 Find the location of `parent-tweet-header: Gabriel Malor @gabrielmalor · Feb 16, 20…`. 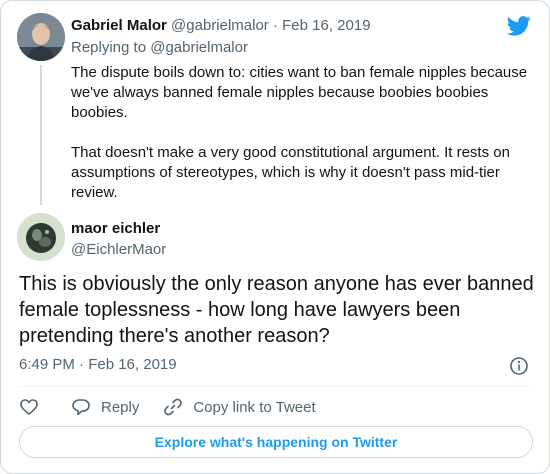

parent-tweet-header: Gabriel Malor @gabrielmalor · Feb 16, 20… is located at coordinates (221, 25).